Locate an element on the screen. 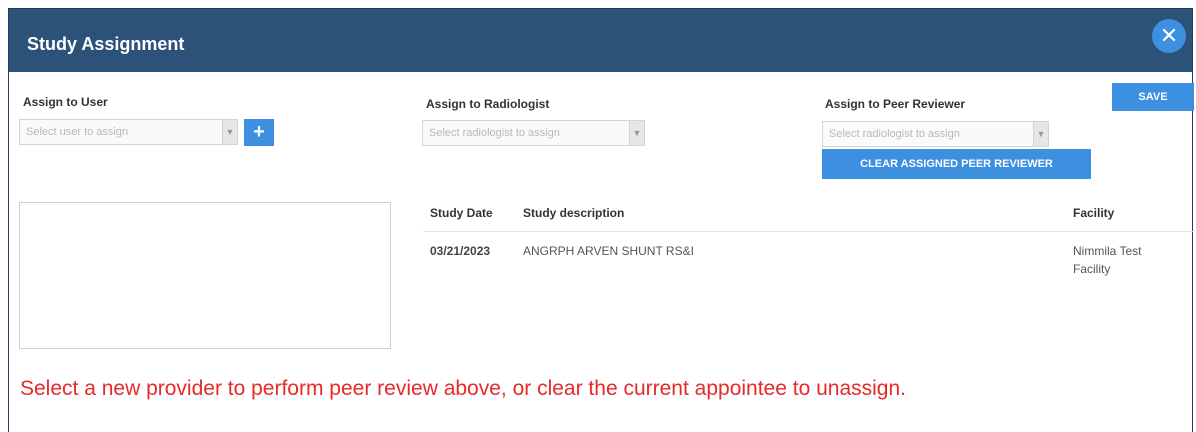 The image size is (1196, 432). assign-user-label: Assign to User is located at coordinates (65, 102).